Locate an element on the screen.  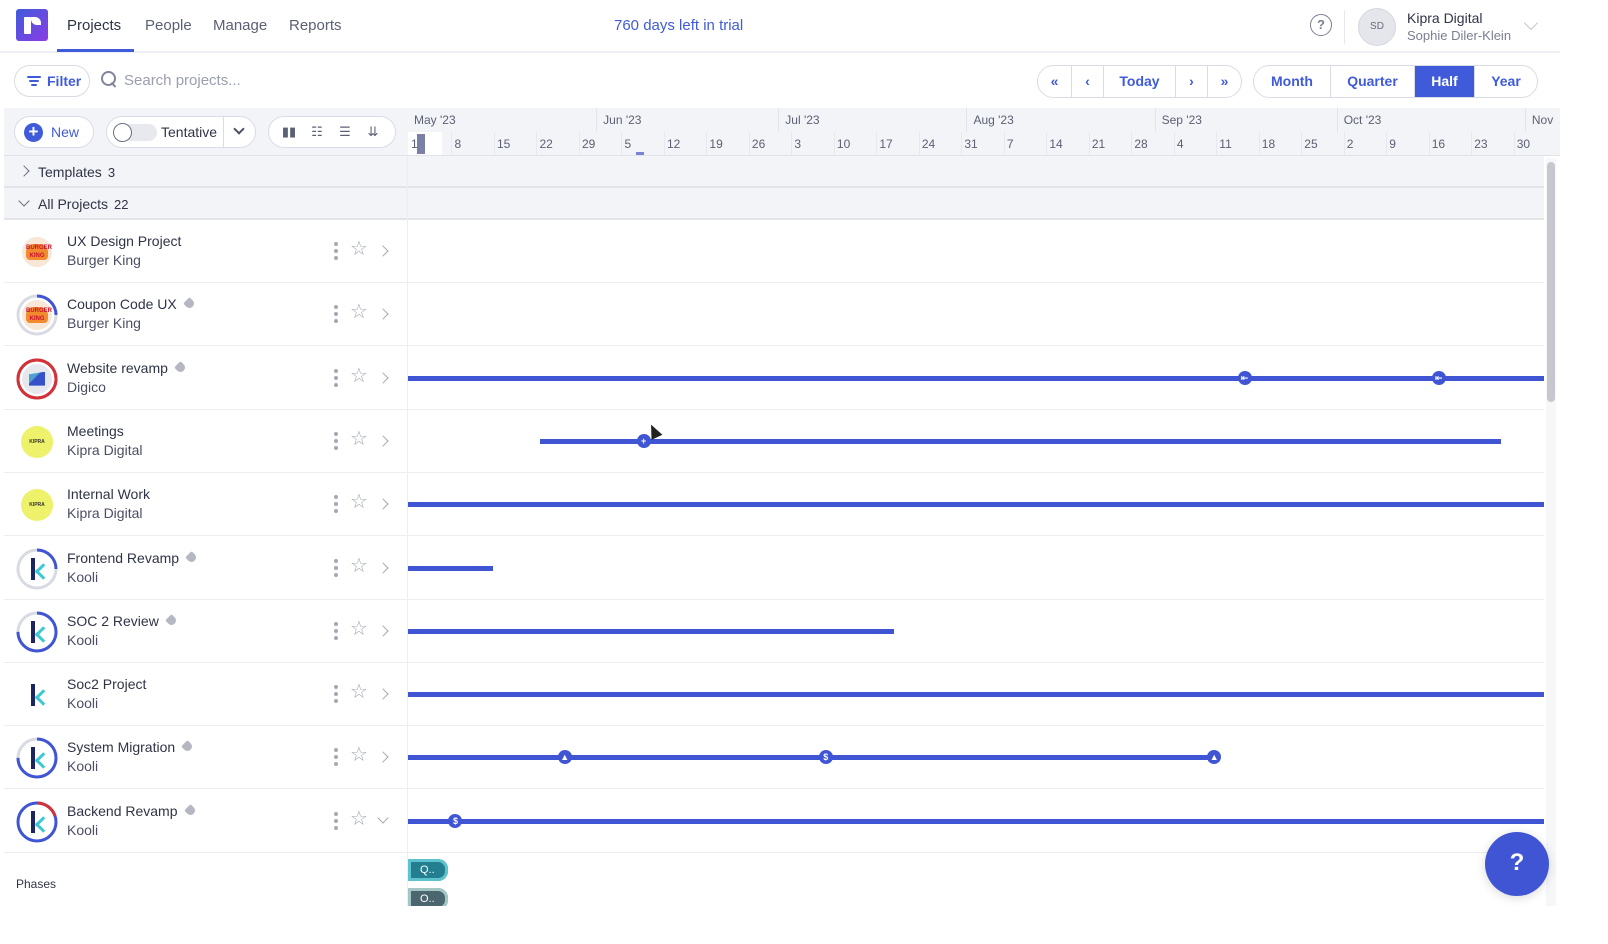
search-input is located at coordinates (274, 80).